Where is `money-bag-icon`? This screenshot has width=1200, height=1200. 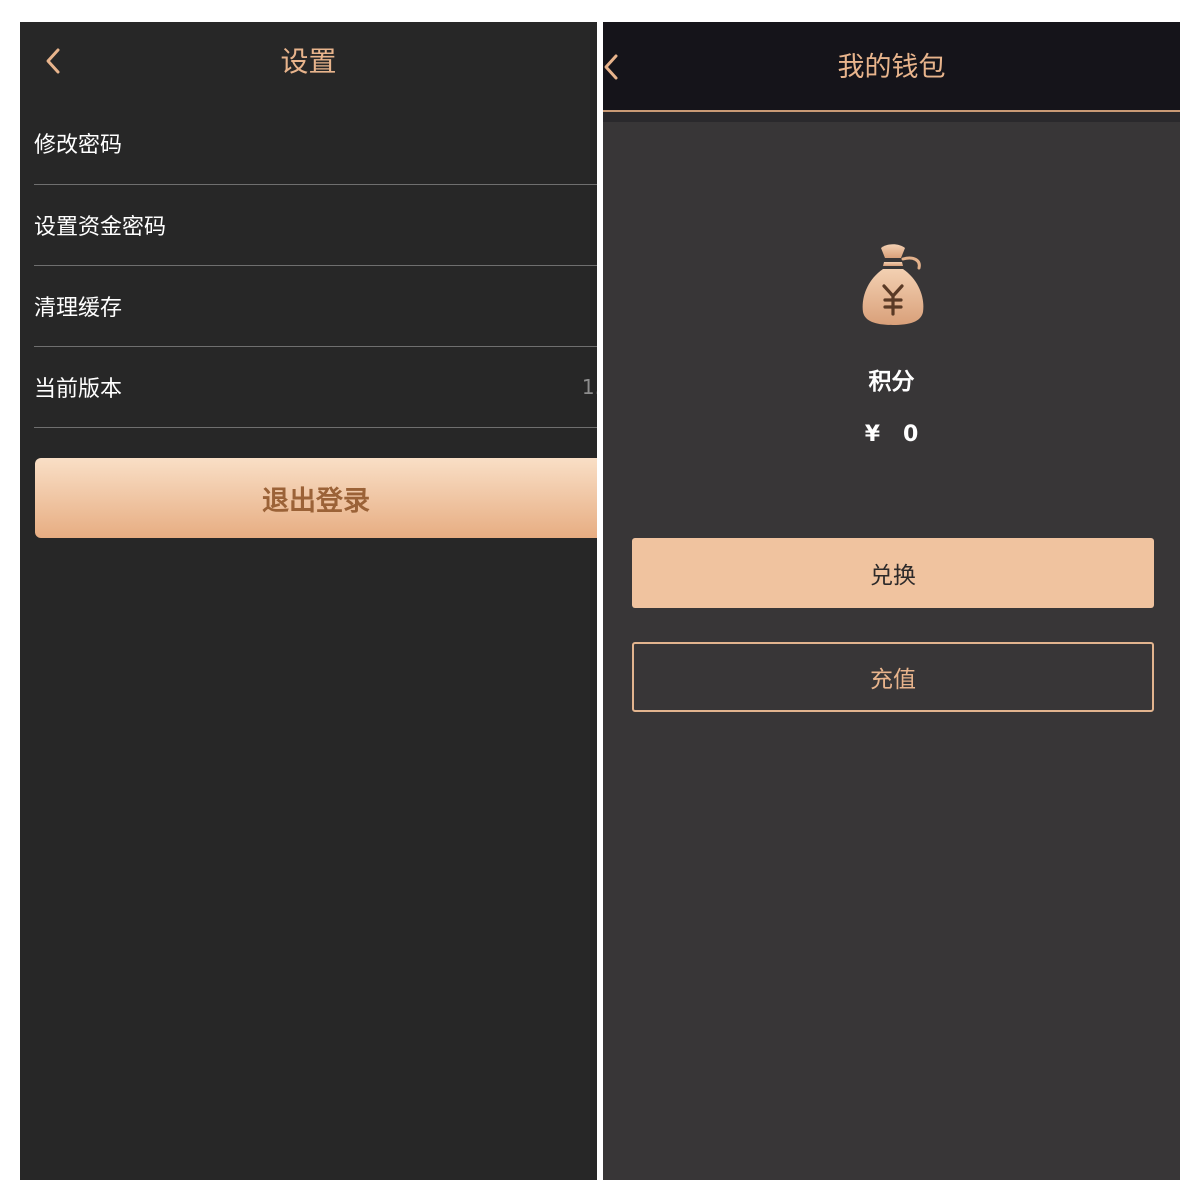 money-bag-icon is located at coordinates (893, 284).